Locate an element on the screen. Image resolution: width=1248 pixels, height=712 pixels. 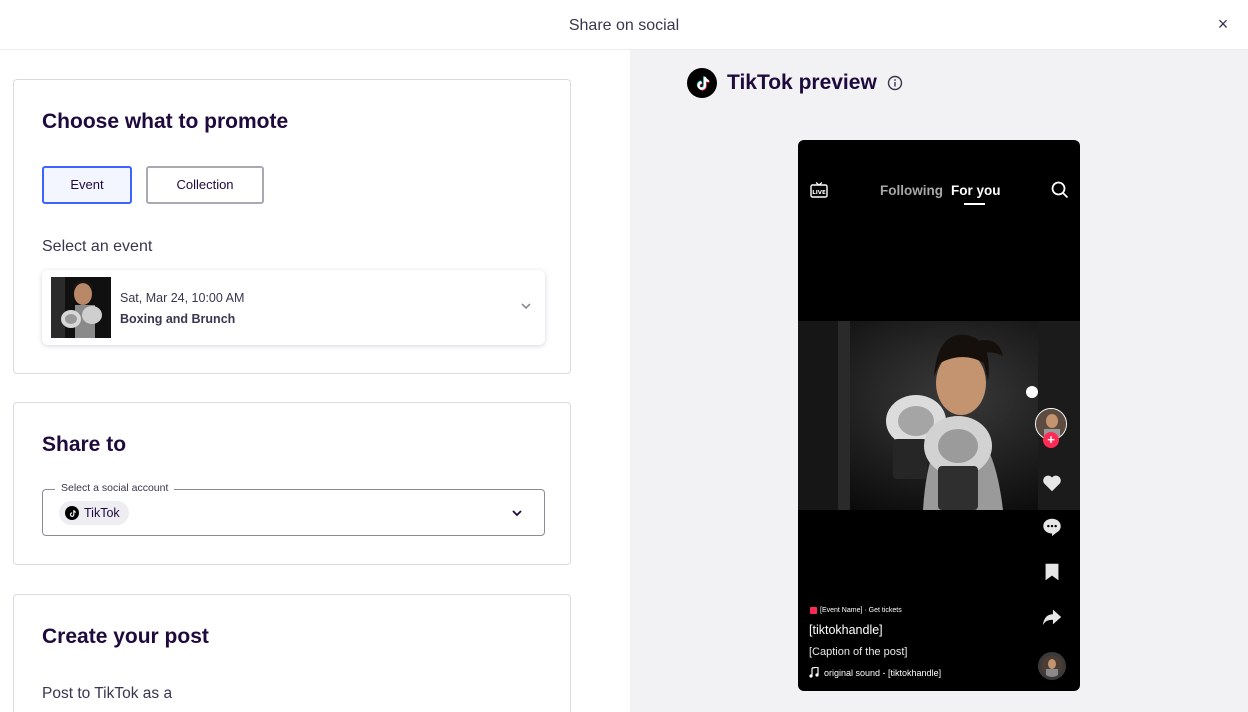
event-toggle-button: Event is located at coordinates (87, 185).